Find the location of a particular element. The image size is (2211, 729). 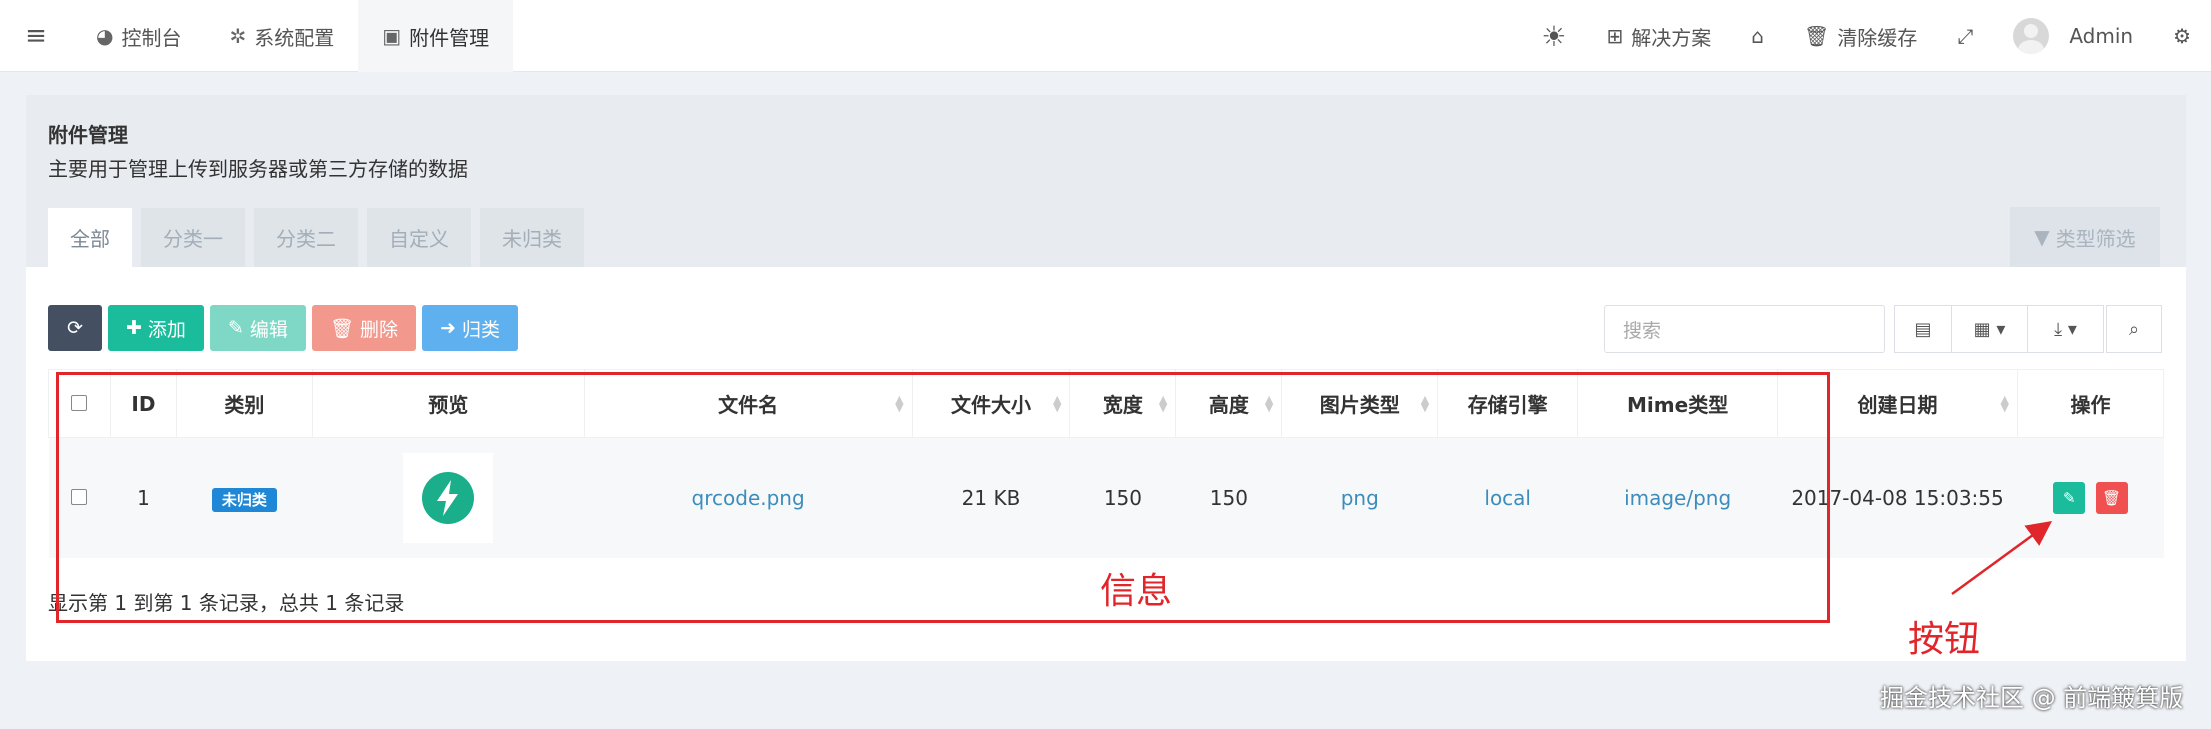

download-icon: ⤓ ▾ is located at coordinates (2065, 329).